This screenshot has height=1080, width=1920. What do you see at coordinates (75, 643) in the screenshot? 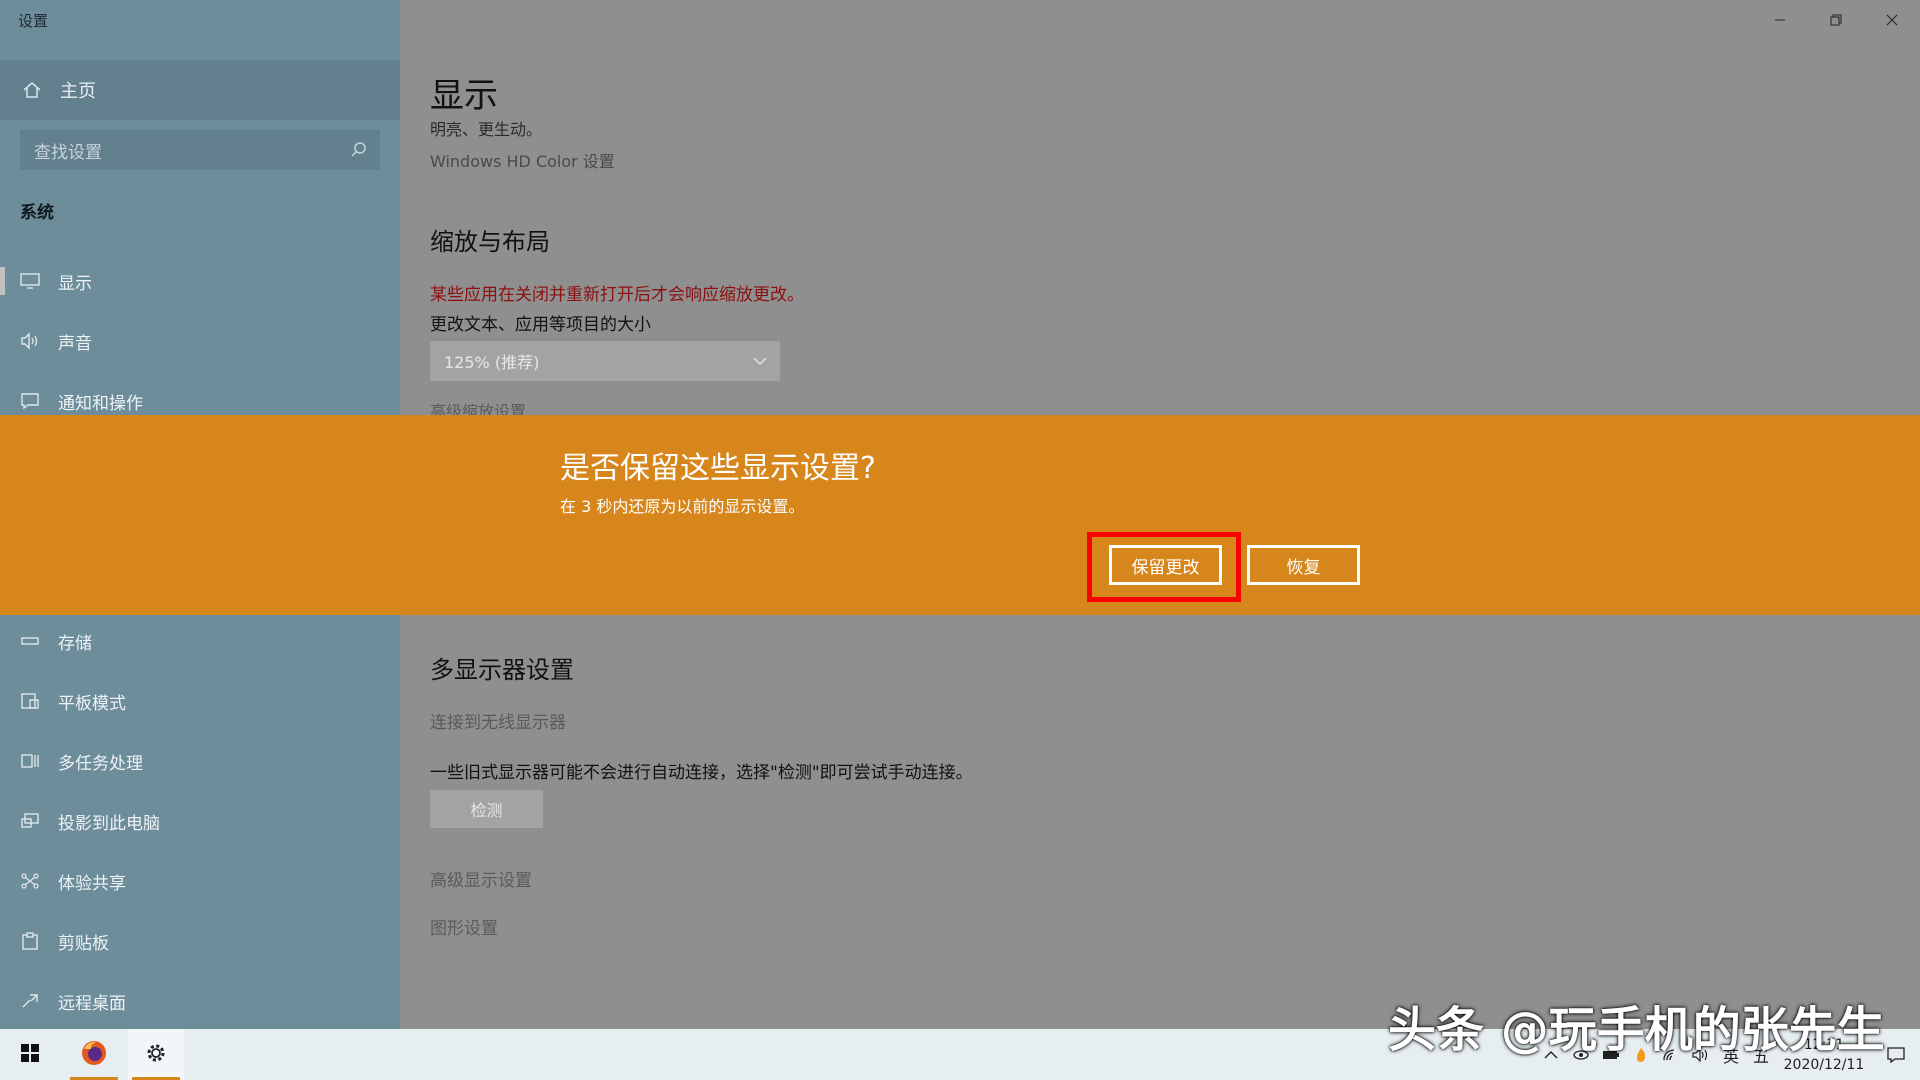
I see `sidebar-item-label: 存储` at bounding box center [75, 643].